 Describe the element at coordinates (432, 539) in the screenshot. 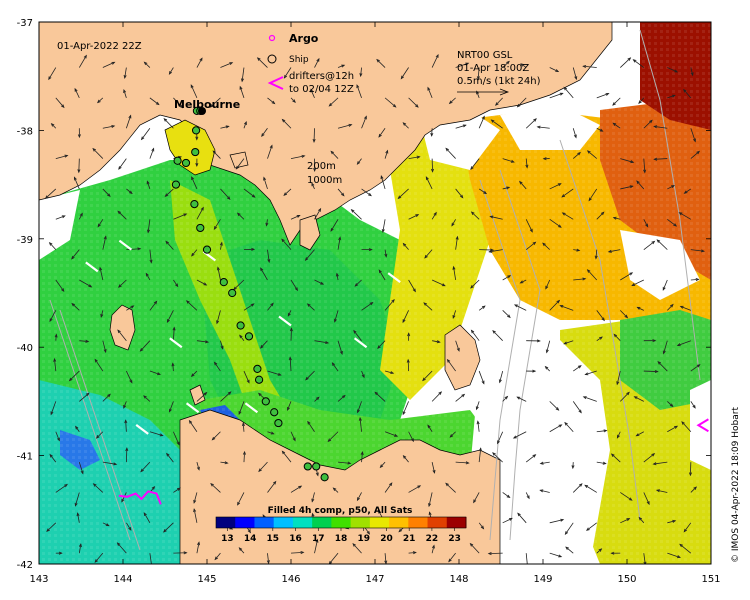

I see `colorbar-tick-label: 22` at that location.